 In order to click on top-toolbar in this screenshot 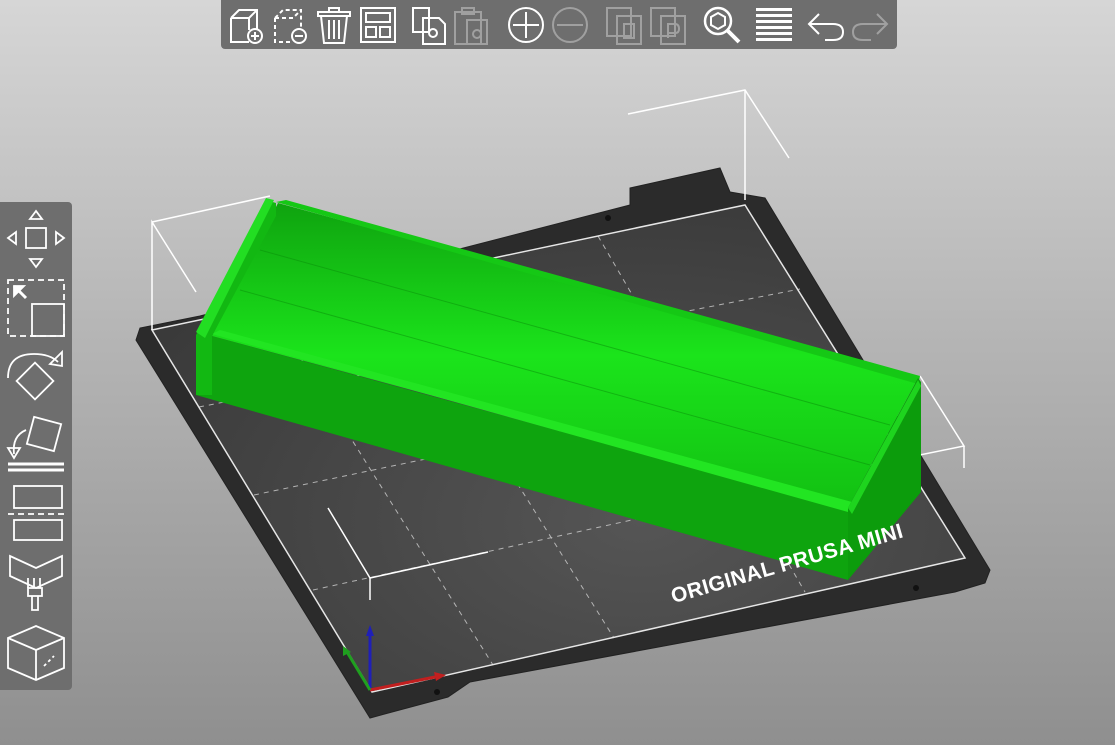, I will do `click(559, 24)`.